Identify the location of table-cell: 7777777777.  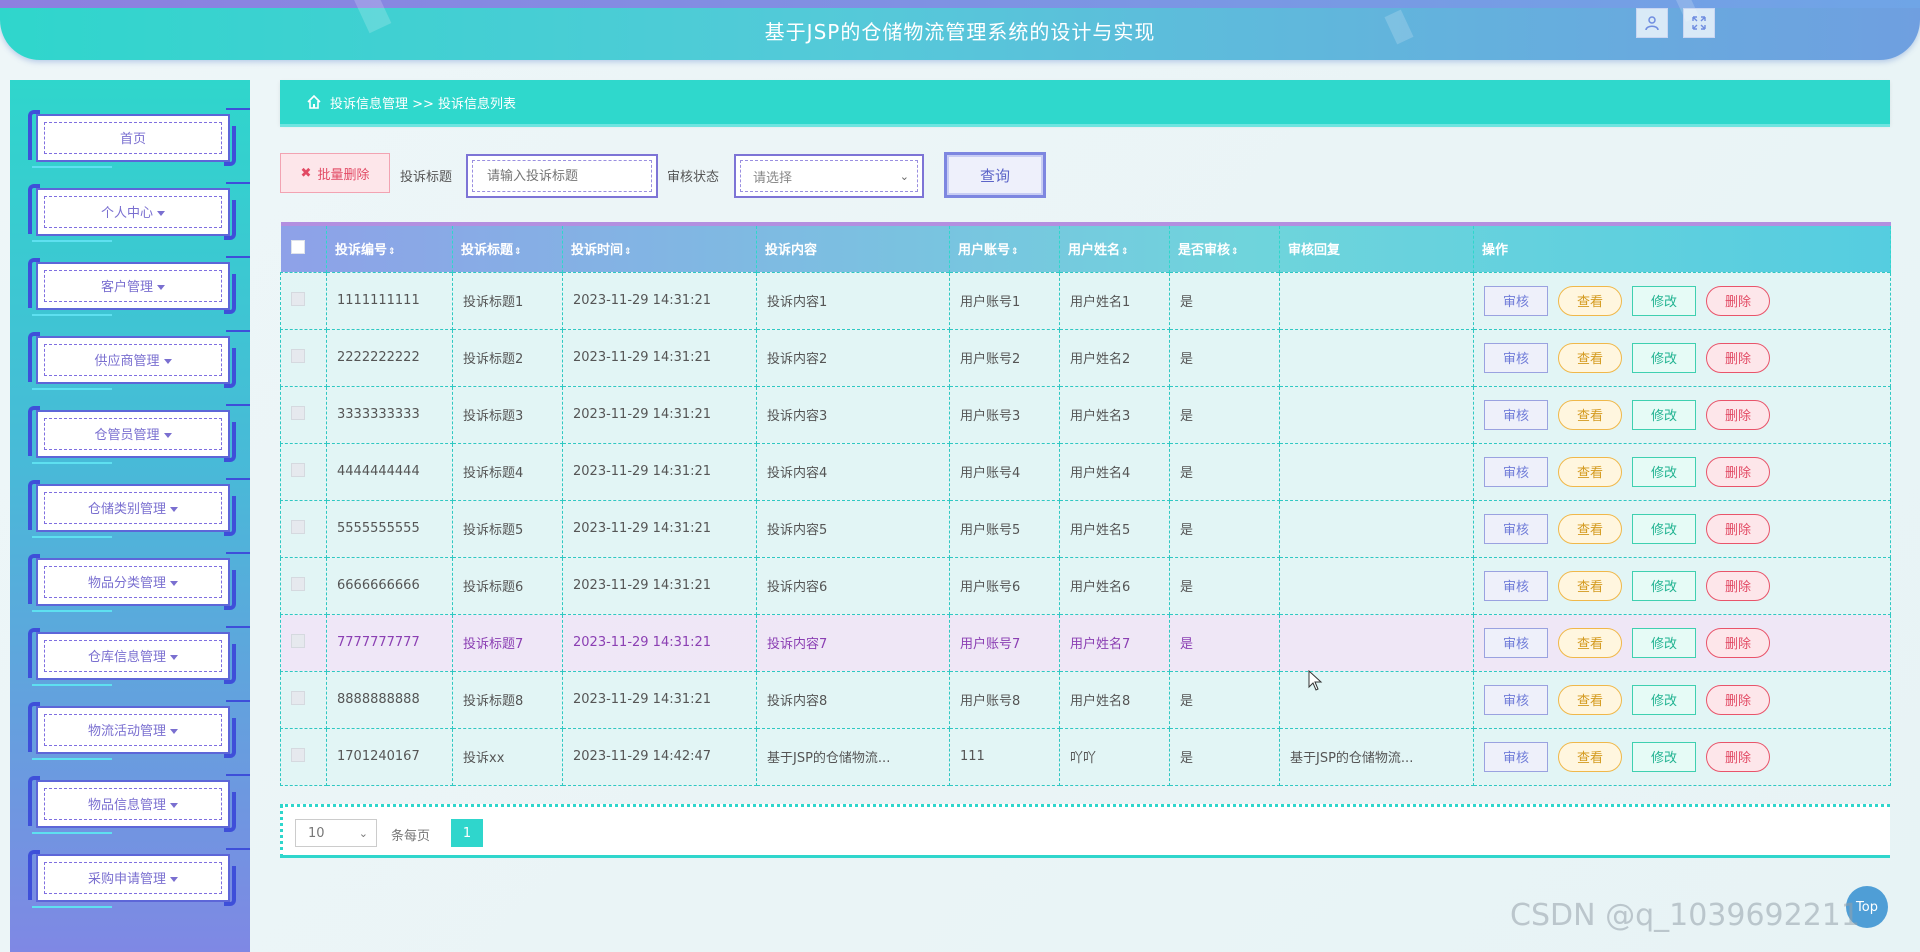
(389, 642).